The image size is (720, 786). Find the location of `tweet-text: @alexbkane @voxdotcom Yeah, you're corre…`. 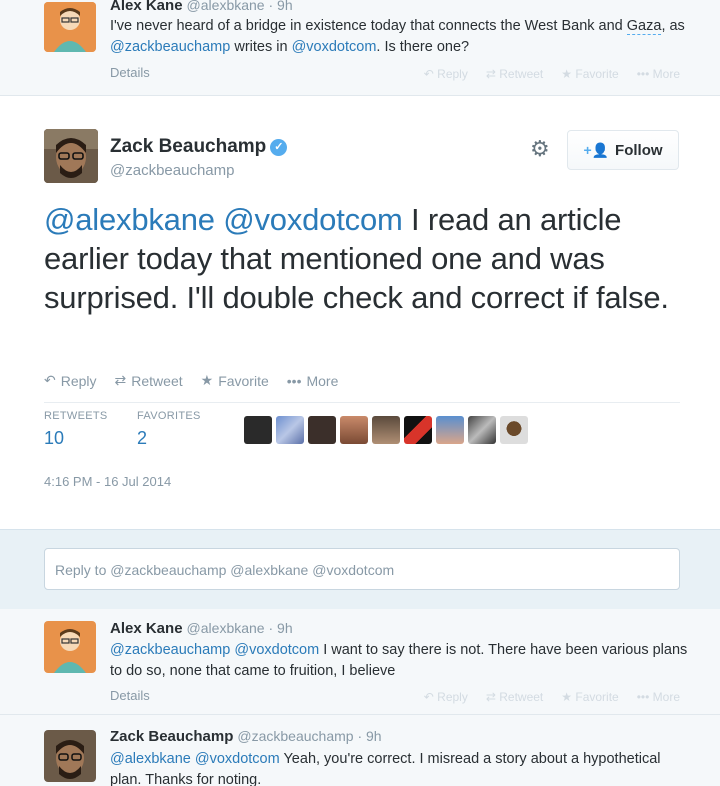

tweet-text: @alexbkane @voxdotcom Yeah, you're corre… is located at coordinates (385, 768).